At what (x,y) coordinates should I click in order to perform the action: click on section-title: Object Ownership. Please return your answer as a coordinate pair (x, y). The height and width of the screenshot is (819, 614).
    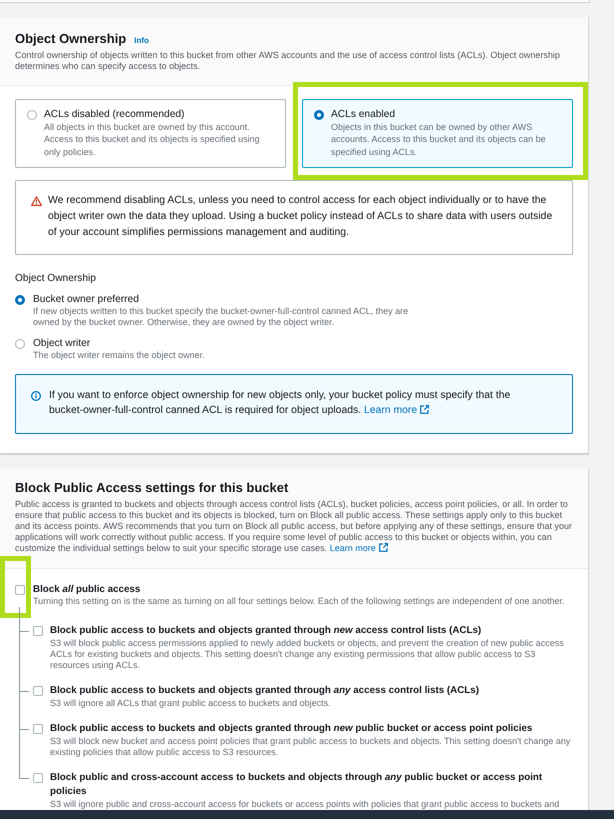
    Looking at the image, I should click on (70, 38).